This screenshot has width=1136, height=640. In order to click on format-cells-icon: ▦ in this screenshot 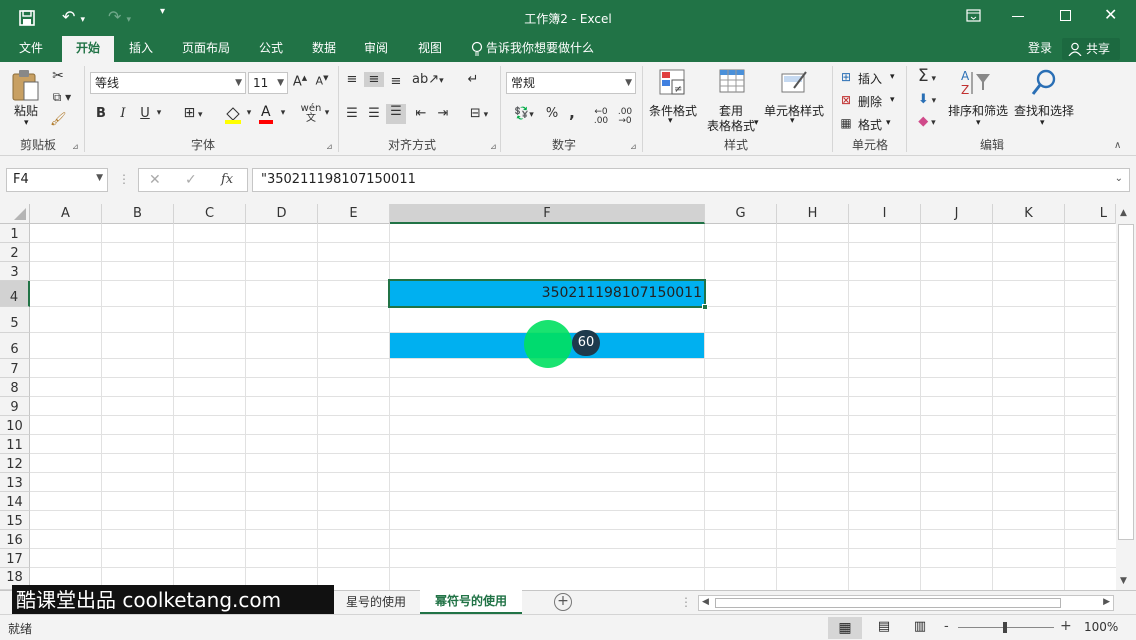, I will do `click(846, 123)`.